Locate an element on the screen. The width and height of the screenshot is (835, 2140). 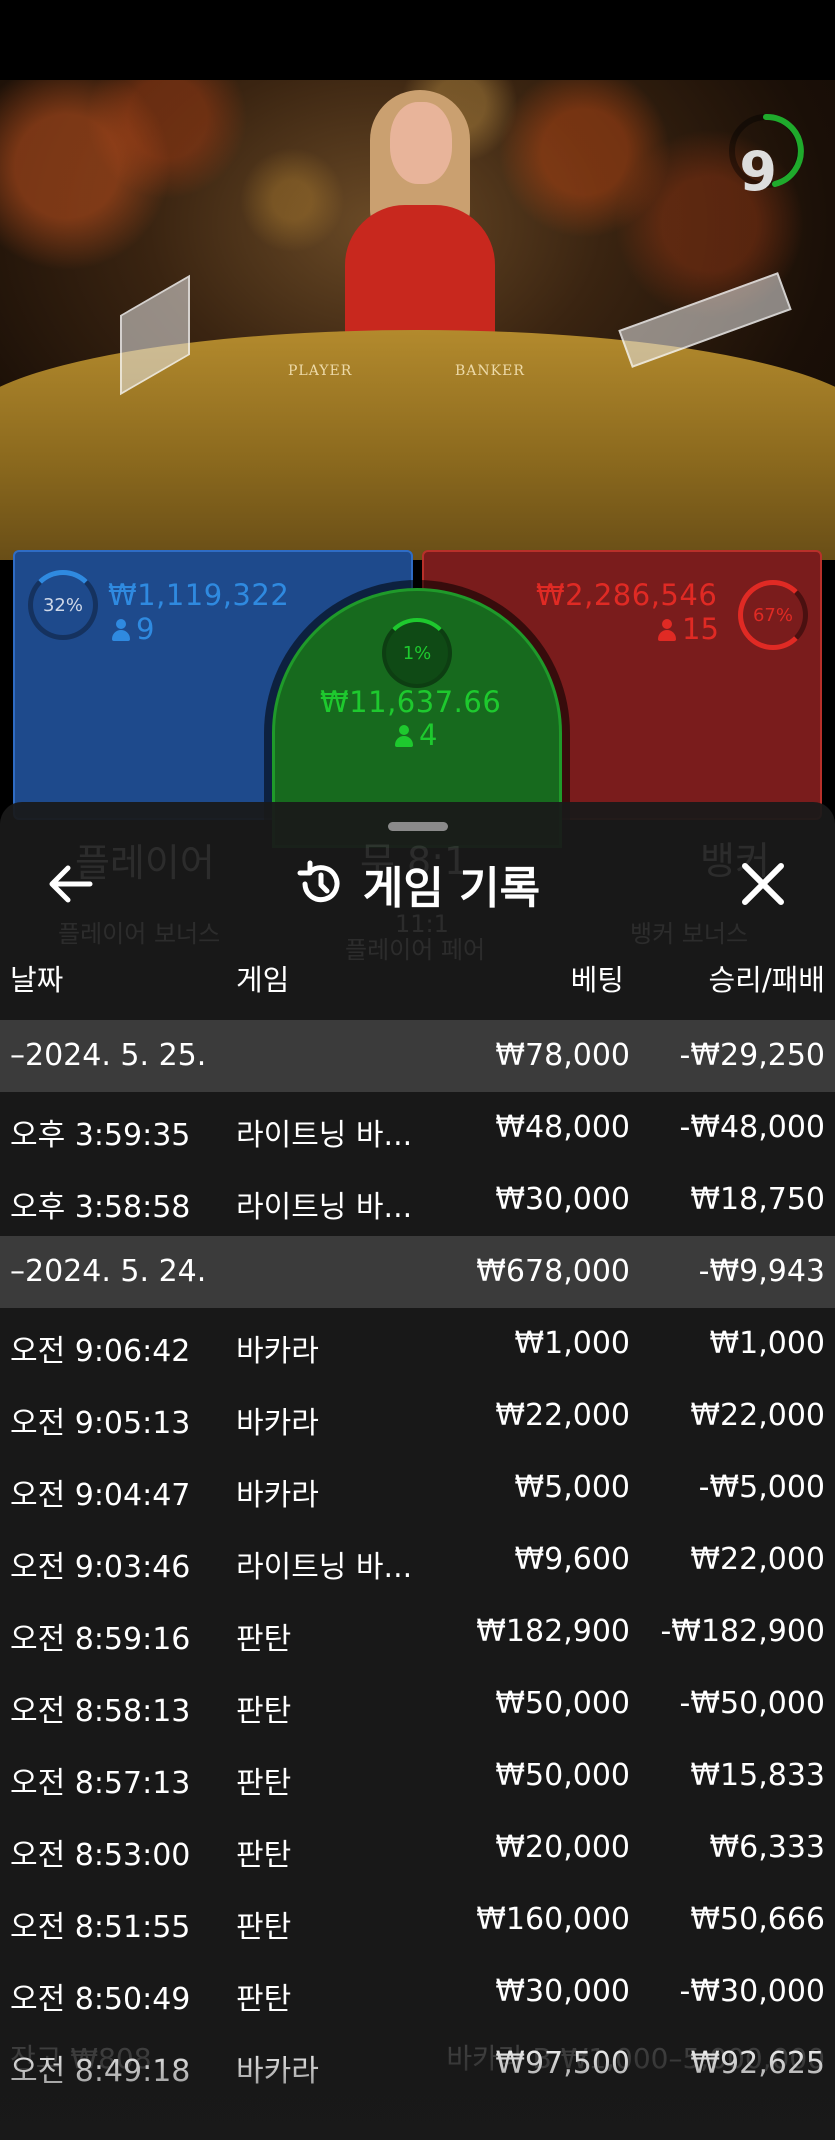
date-group-row: –2024. 5. 24. ₩678,000 -₩9,943 is located at coordinates (417, 1272).